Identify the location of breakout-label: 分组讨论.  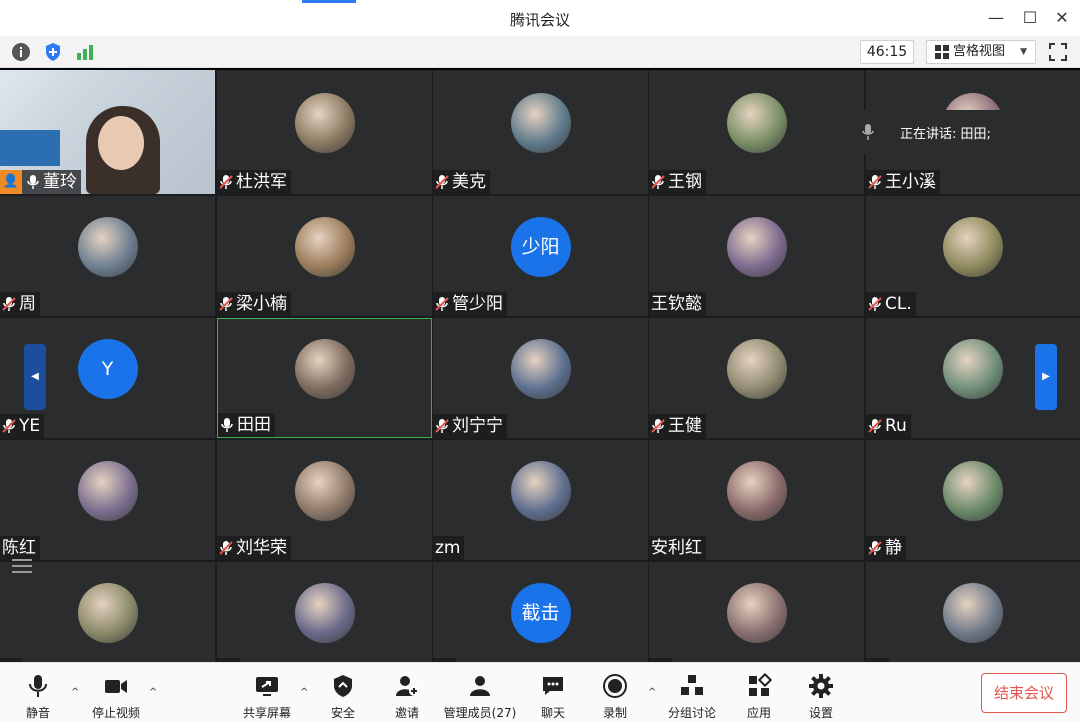
(691, 713).